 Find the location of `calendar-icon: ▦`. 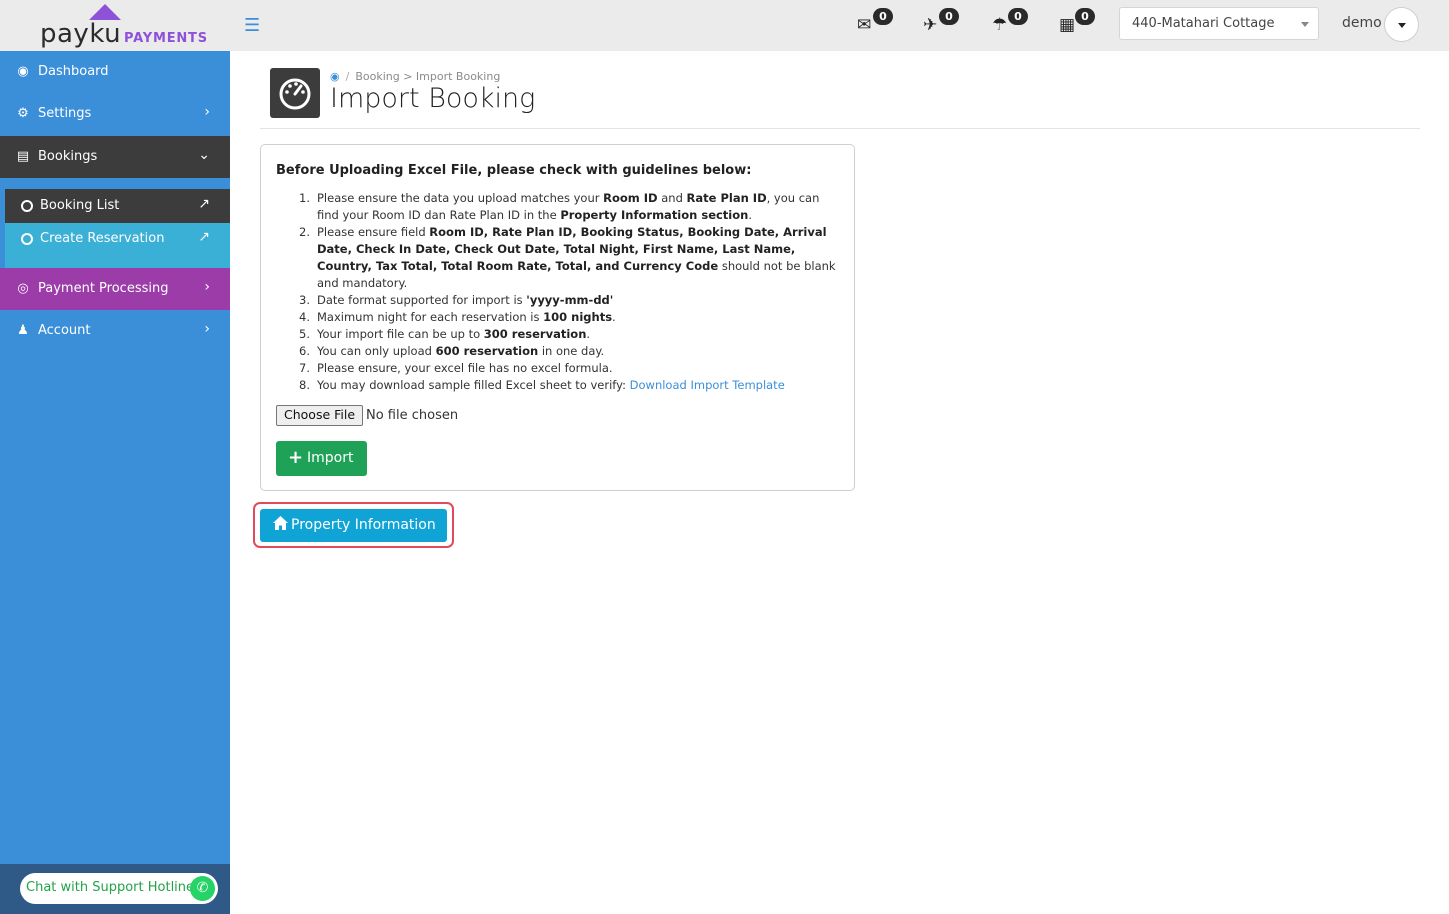

calendar-icon: ▦ is located at coordinates (1067, 25).